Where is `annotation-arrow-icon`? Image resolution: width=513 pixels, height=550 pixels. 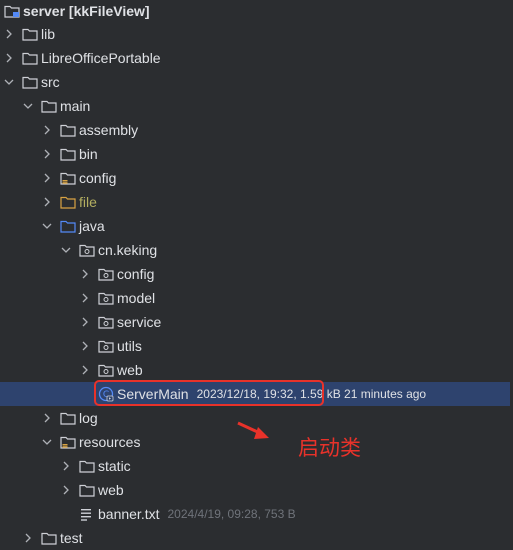 annotation-arrow-icon is located at coordinates (254, 433).